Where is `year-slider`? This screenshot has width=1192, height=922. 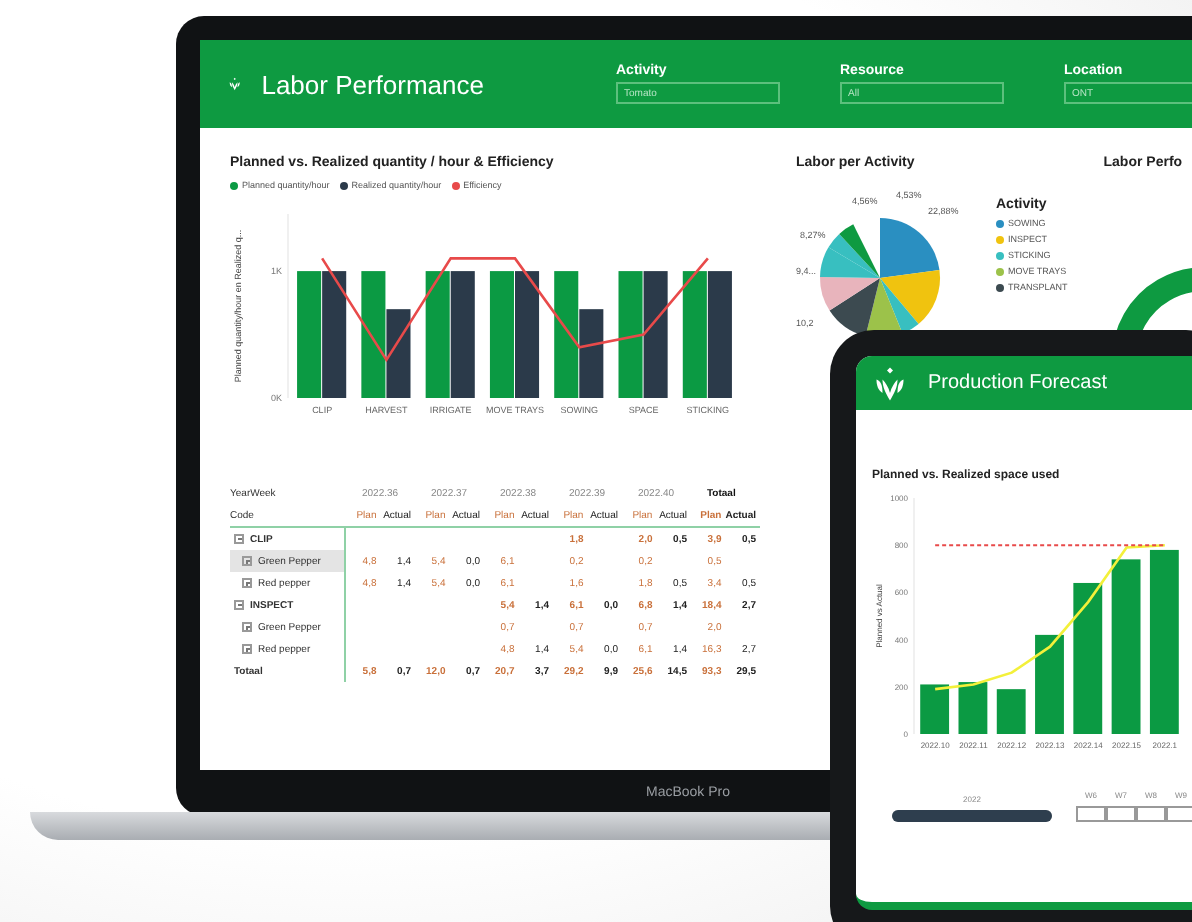 year-slider is located at coordinates (972, 816).